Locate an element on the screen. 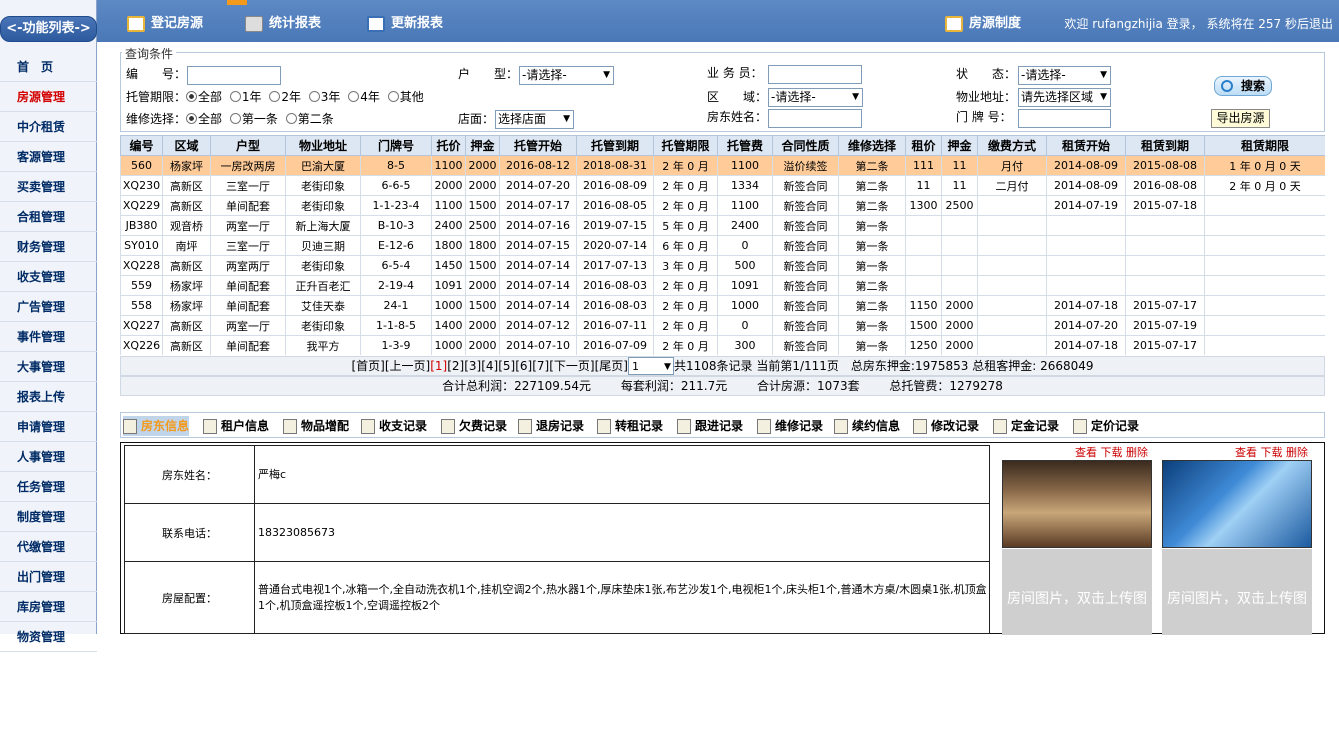 Image resolution: width=1339 pixels, height=749 pixels. repair-radio-first: 第一条 is located at coordinates (253, 119).